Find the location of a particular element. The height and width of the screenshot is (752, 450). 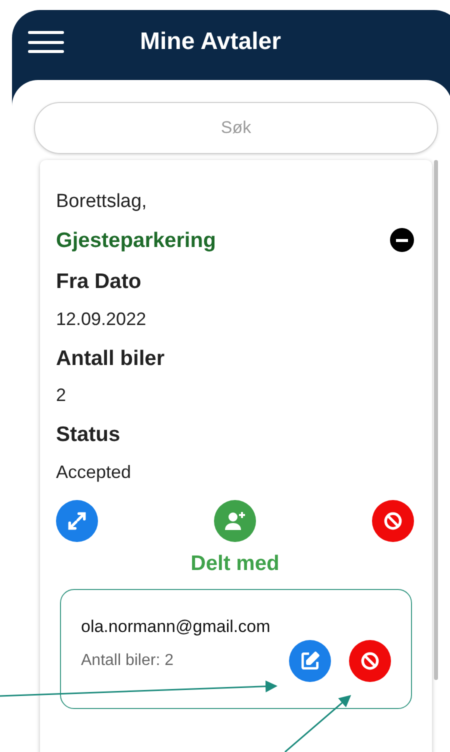

add-user-button is located at coordinates (235, 521).